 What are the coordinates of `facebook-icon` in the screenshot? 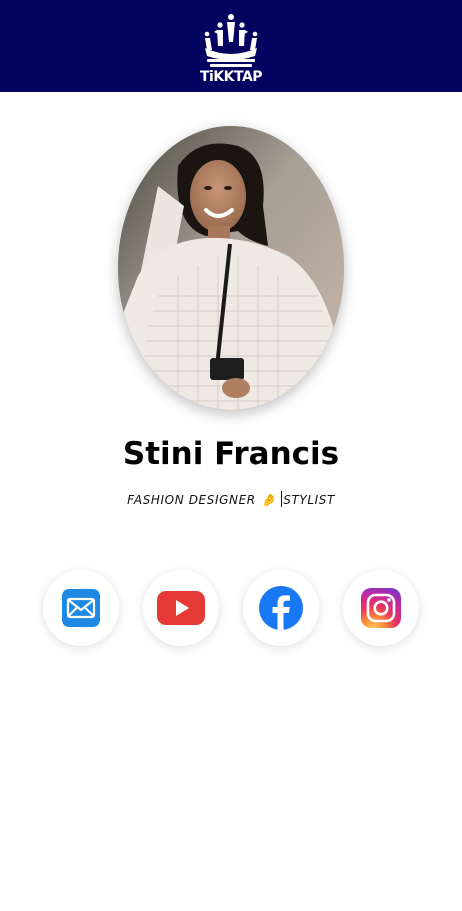 It's located at (281, 608).